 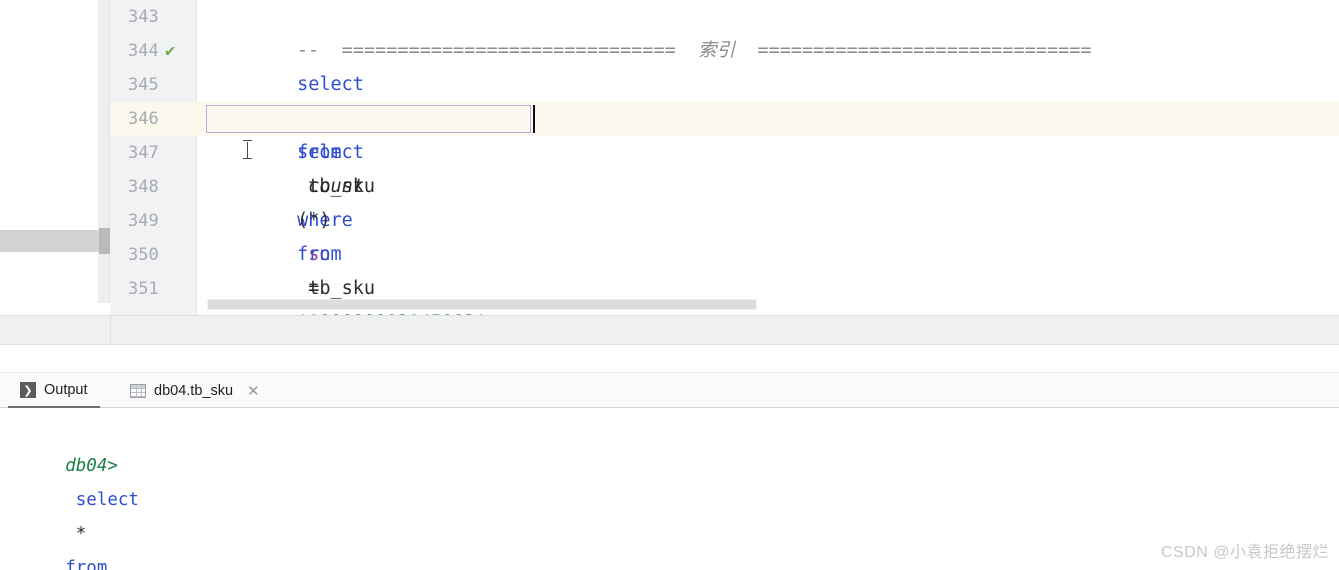 I want to click on panel-gap, so click(x=669, y=359).